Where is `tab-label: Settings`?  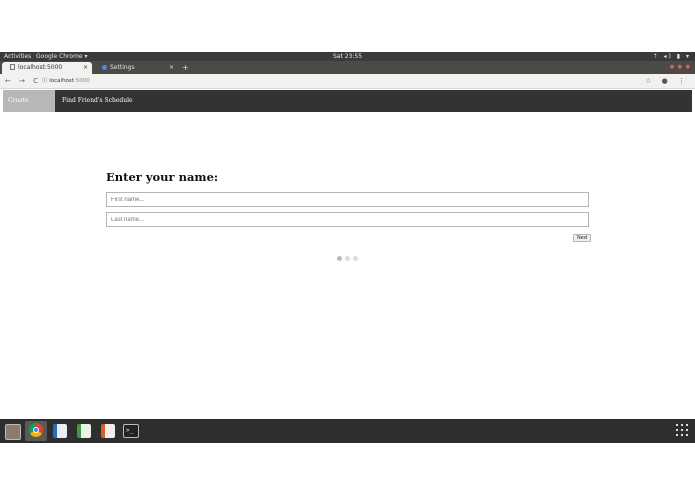
tab-label: Settings is located at coordinates (122, 67).